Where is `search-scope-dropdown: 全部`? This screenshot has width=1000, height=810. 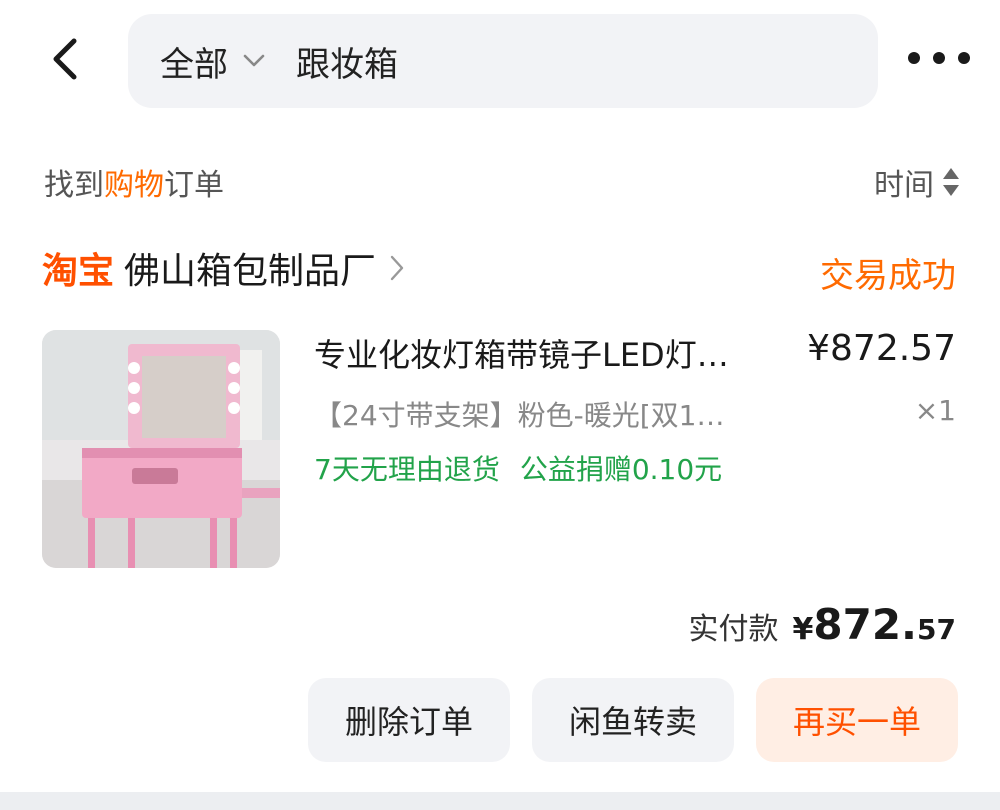
search-scope-dropdown: 全部 is located at coordinates (228, 61).